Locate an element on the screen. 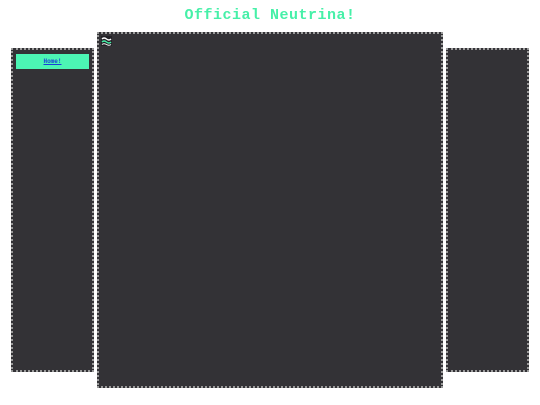 This screenshot has width=540, height=405. nav-home-link: Home! is located at coordinates (52, 61).